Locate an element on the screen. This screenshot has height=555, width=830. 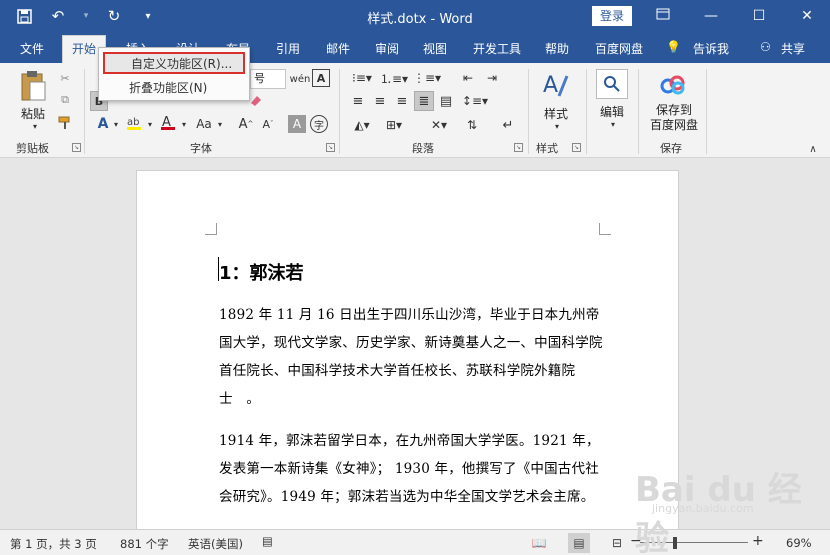
asian-layout-icon: ✕▾ is located at coordinates (439, 125).